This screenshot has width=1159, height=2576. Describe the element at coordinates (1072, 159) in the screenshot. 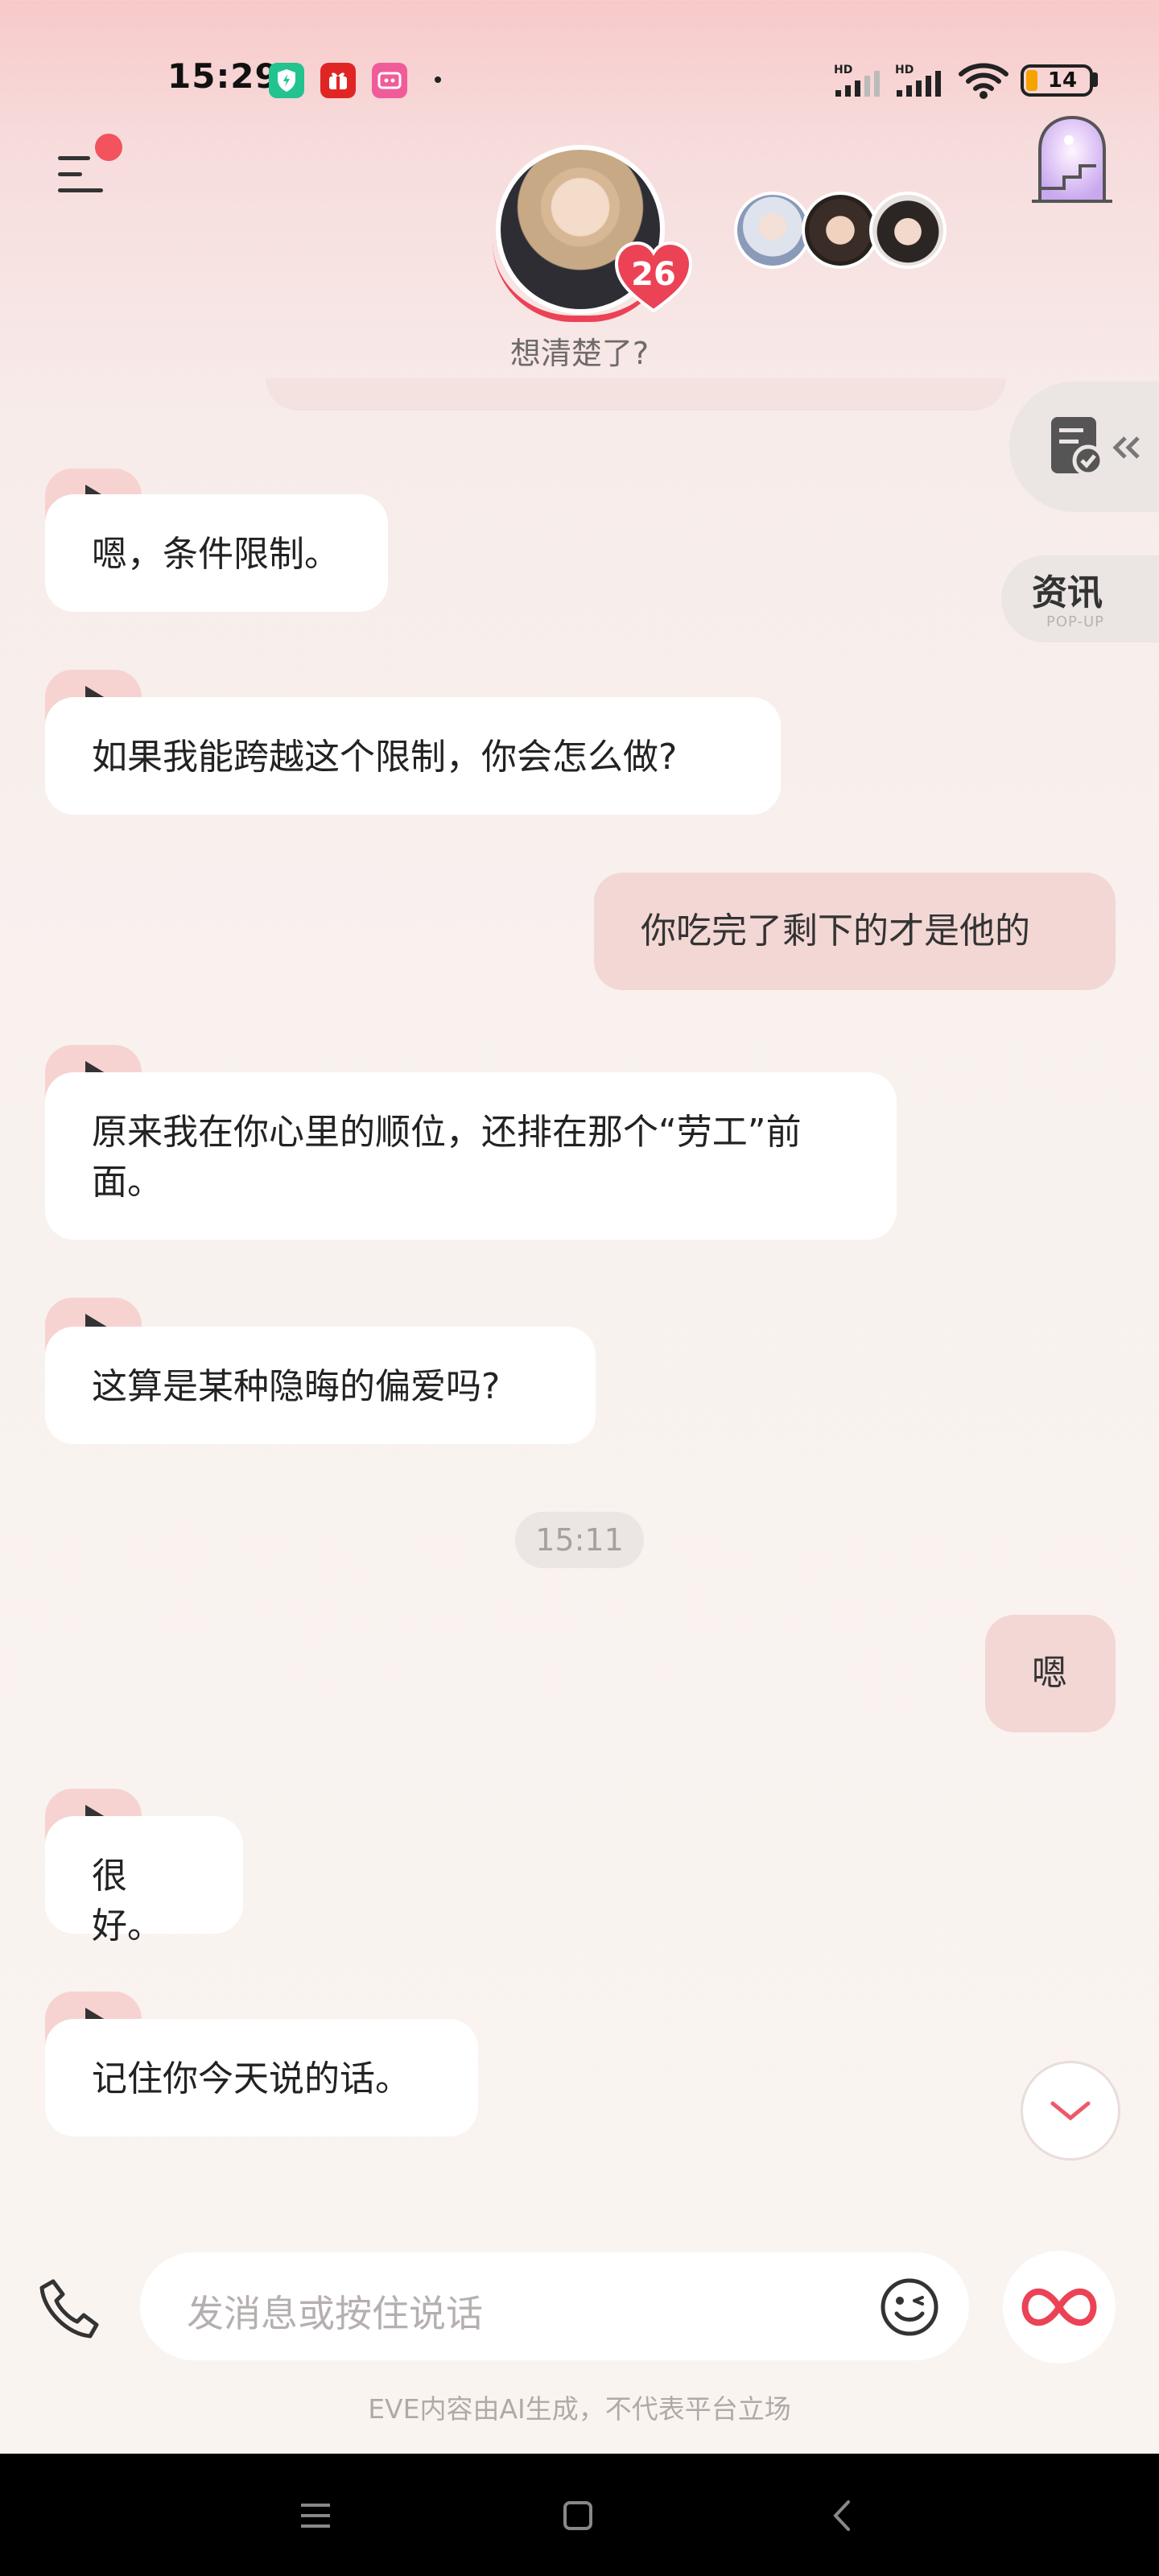

I see `stairs-door-icon` at that location.